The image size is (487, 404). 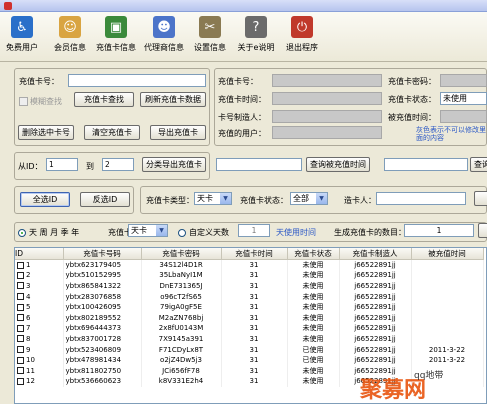 What do you see at coordinates (249, 275) in the screenshot?
I see `table-row: 2 ybtx510152995 35LbaNyI1M 31 未使用 j66522891jj` at bounding box center [249, 275].